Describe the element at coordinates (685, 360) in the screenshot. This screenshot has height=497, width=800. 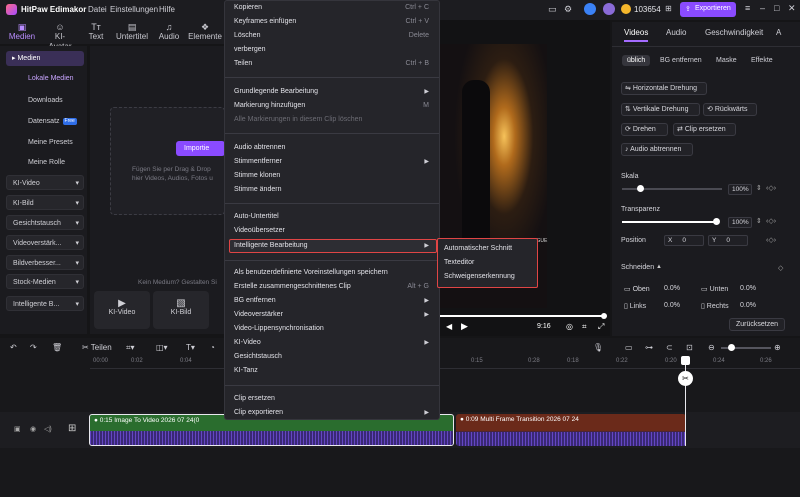
I see `playhead-handle` at that location.